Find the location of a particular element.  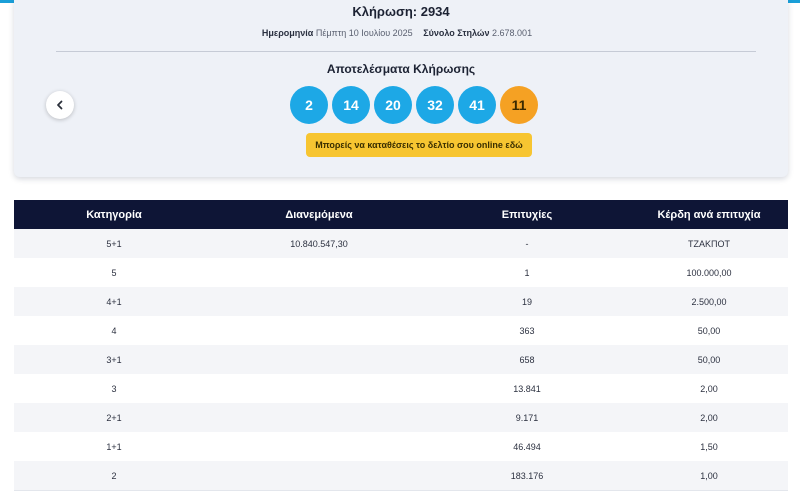

date-label: Ημερομηνία is located at coordinates (287, 33).